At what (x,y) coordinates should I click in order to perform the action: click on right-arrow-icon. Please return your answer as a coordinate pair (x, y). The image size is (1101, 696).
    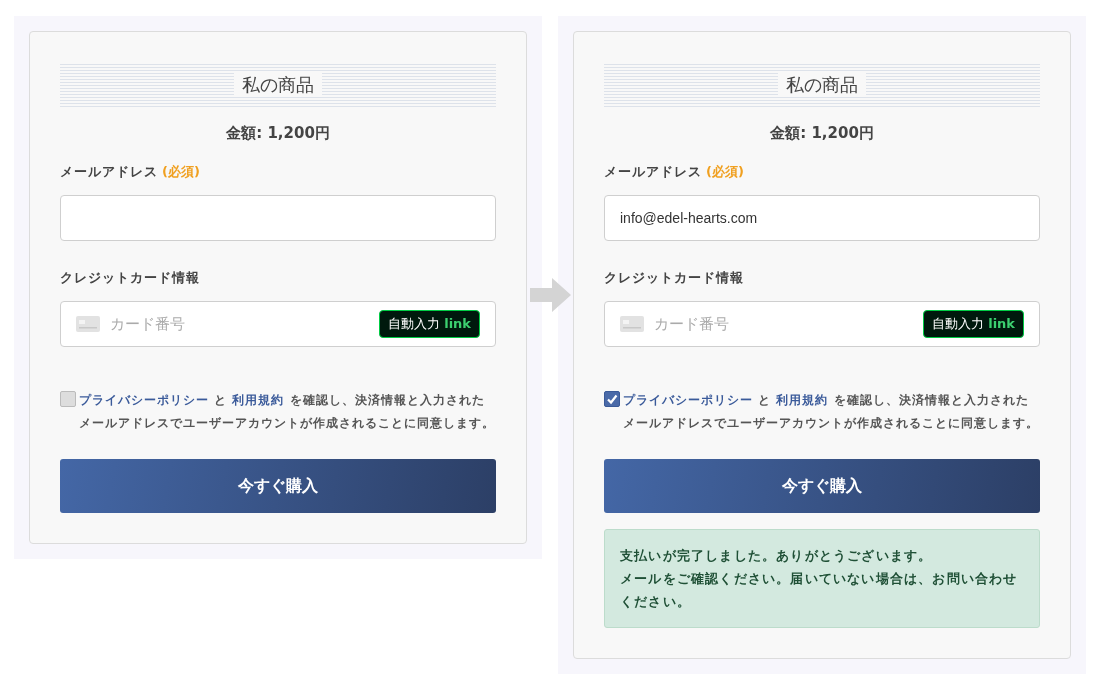
    Looking at the image, I should click on (551, 295).